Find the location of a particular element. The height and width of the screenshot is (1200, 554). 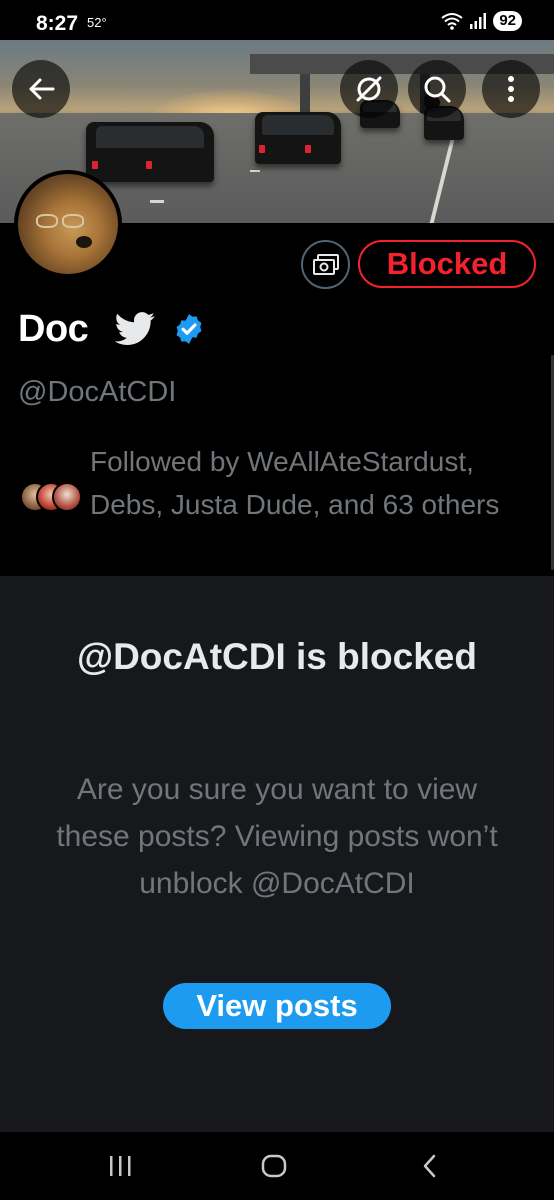

recent-apps-icon is located at coordinates (120, 1166).